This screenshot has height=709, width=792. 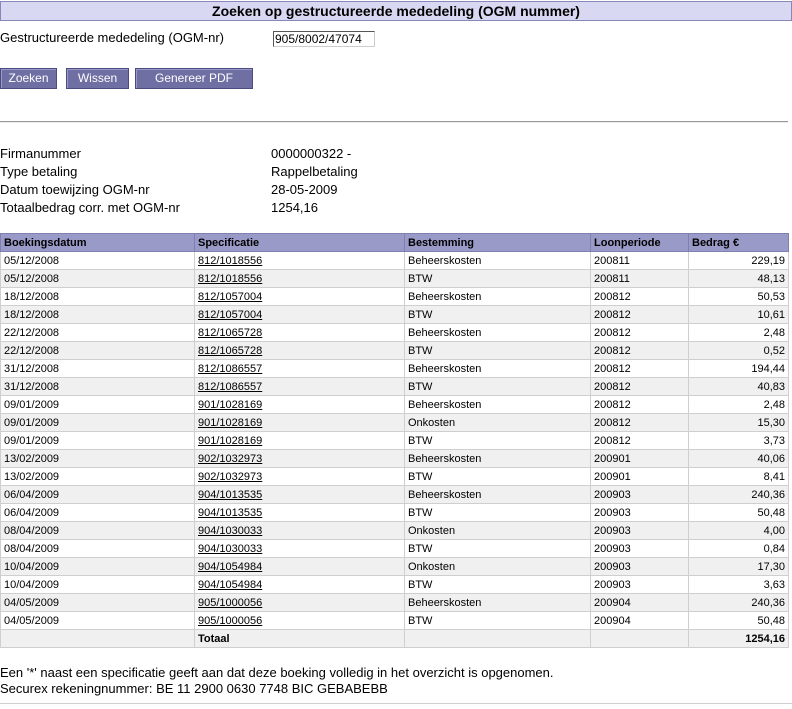 What do you see at coordinates (299, 566) in the screenshot?
I see `cell-specification: 904/1054984` at bounding box center [299, 566].